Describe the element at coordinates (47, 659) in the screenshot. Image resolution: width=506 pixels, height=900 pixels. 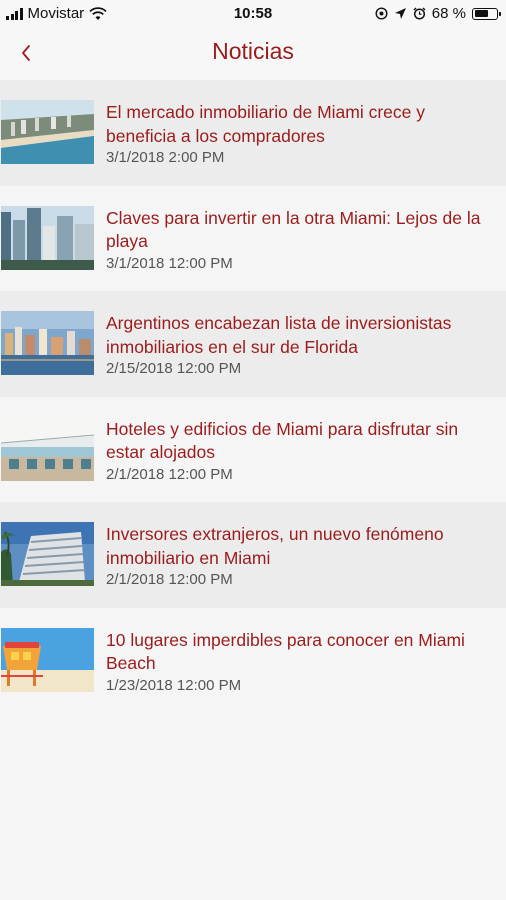
I see `news-thumbnail-lifeguard-tower` at that location.